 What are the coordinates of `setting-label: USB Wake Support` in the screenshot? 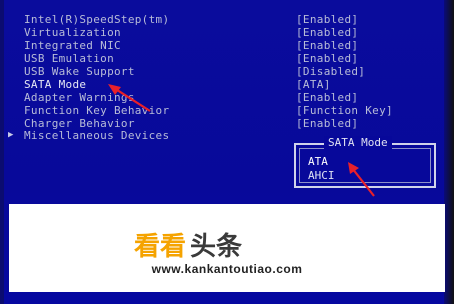 It's located at (79, 71).